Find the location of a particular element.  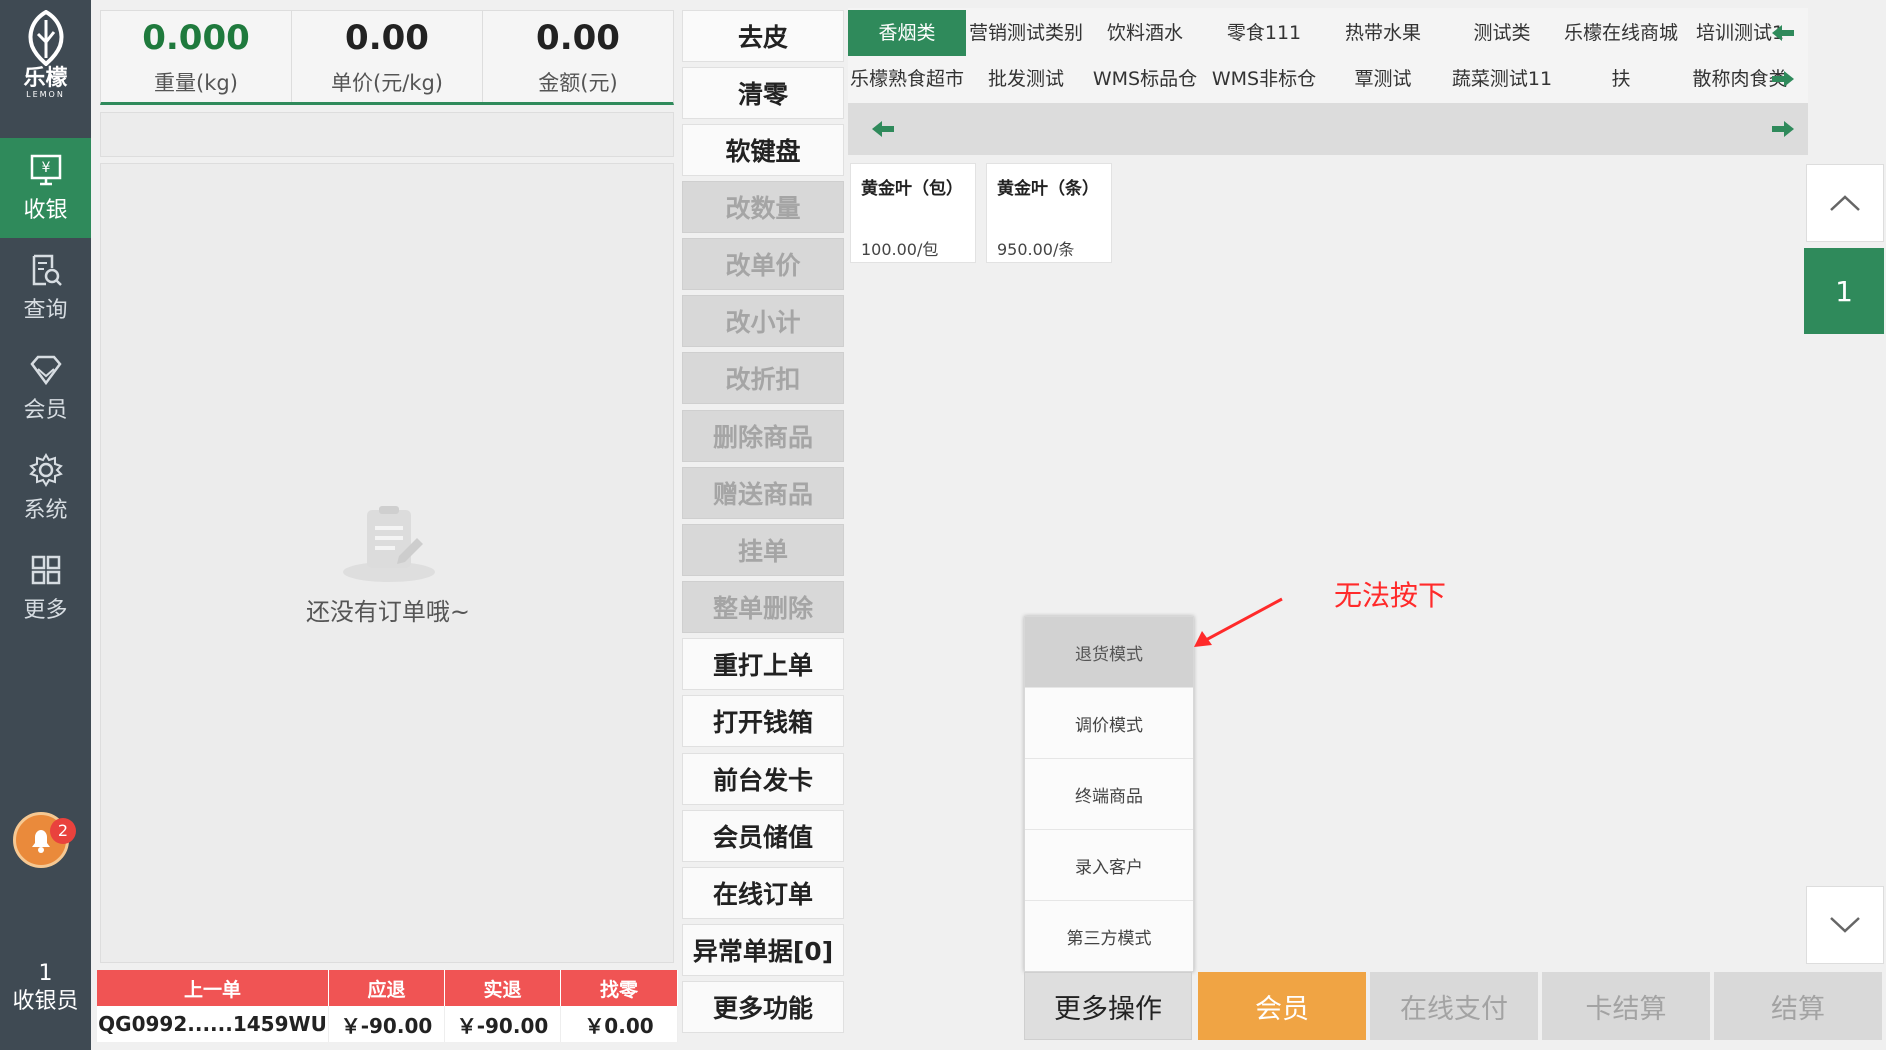

last-order-number: QG0992......1459WU is located at coordinates (213, 1024).